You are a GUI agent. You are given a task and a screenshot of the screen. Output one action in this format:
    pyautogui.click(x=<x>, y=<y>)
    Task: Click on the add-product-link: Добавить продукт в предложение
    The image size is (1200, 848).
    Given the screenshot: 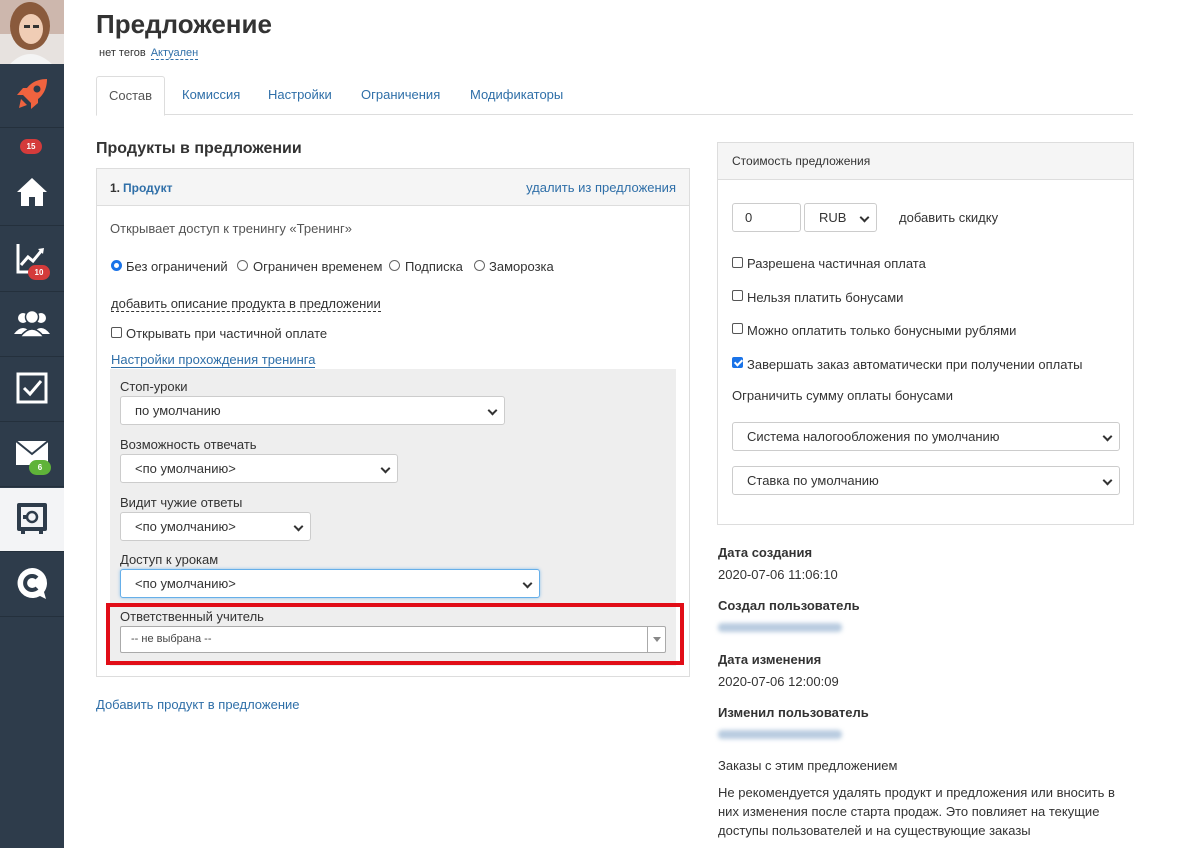 What is the action you would take?
    pyautogui.click(x=198, y=704)
    